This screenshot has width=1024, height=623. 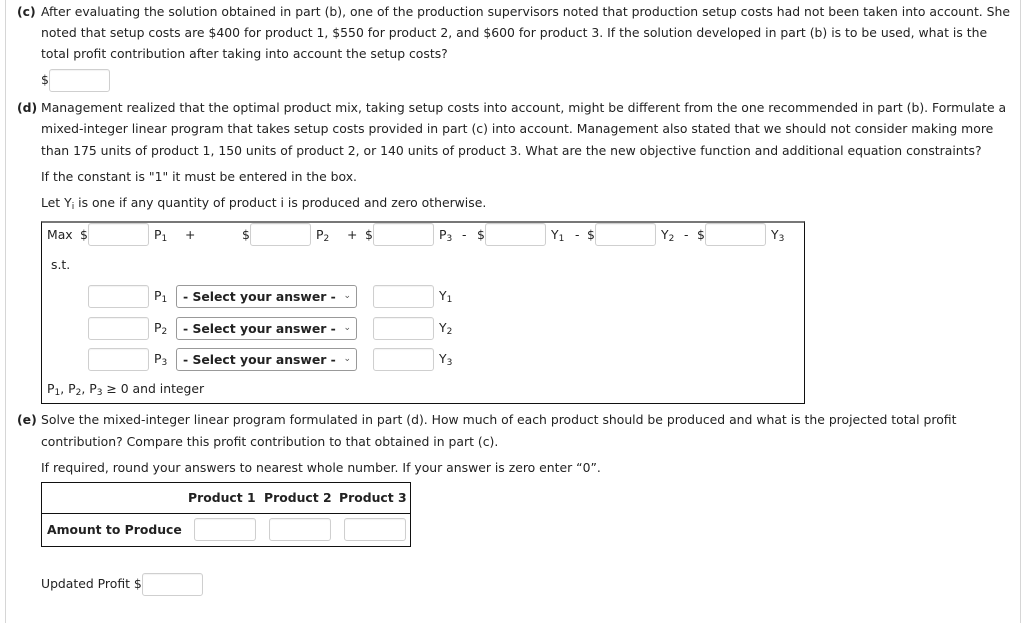 What do you see at coordinates (625, 234) in the screenshot?
I see `objective-coef-y2-input` at bounding box center [625, 234].